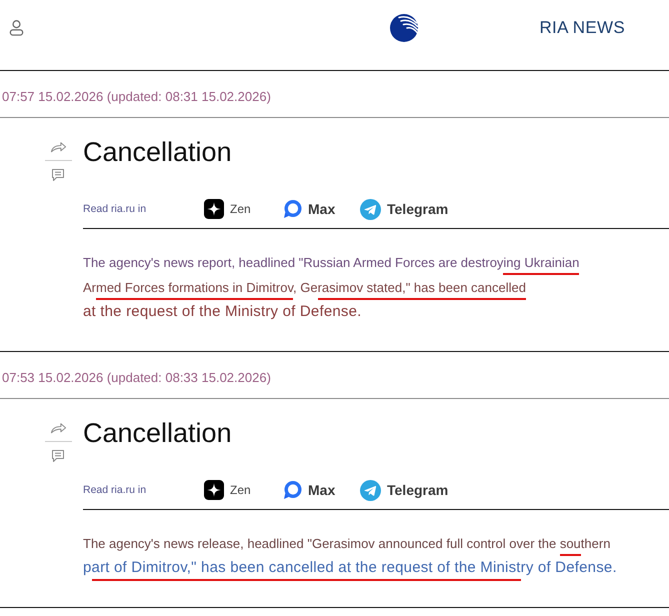 The height and width of the screenshot is (616, 669). What do you see at coordinates (404, 28) in the screenshot?
I see `globe-logo-icon` at bounding box center [404, 28].